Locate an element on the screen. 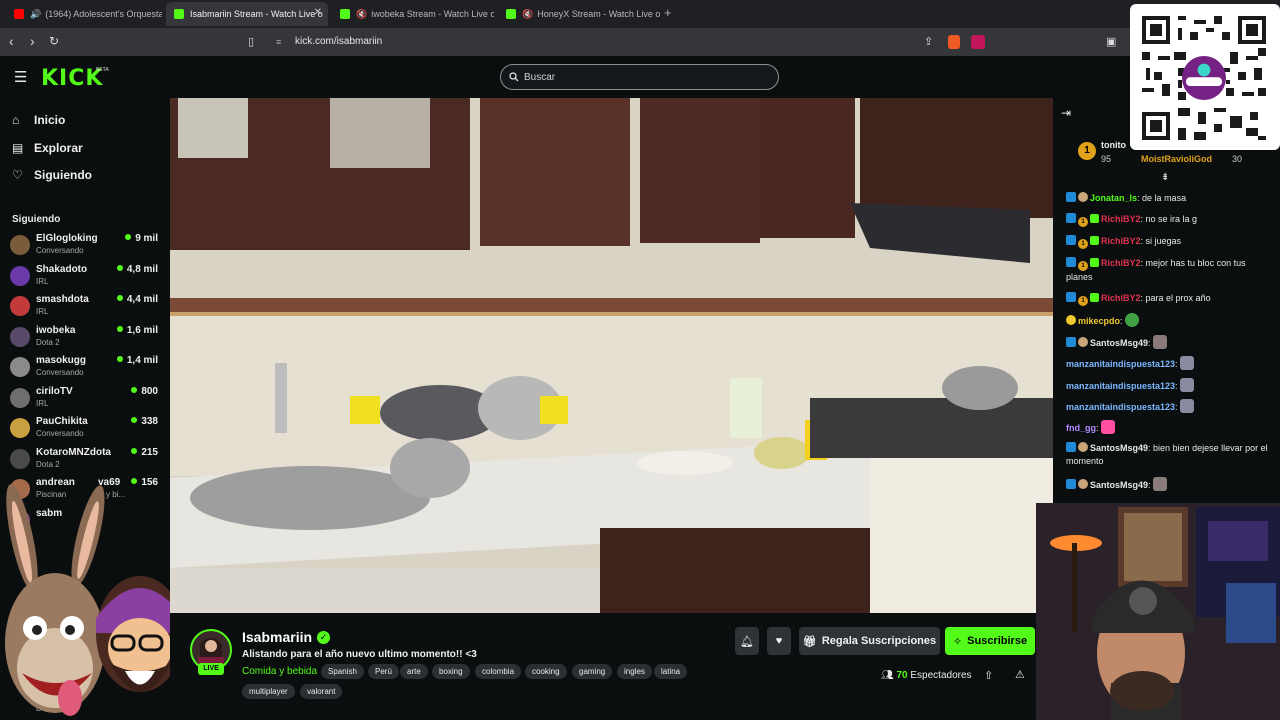  menu-icon: ☰ is located at coordinates (20, 77).